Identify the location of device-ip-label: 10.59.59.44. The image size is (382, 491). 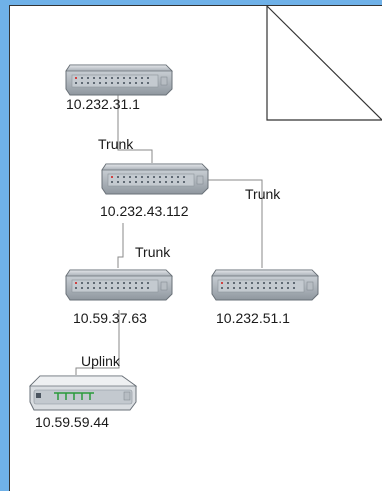
(72, 422).